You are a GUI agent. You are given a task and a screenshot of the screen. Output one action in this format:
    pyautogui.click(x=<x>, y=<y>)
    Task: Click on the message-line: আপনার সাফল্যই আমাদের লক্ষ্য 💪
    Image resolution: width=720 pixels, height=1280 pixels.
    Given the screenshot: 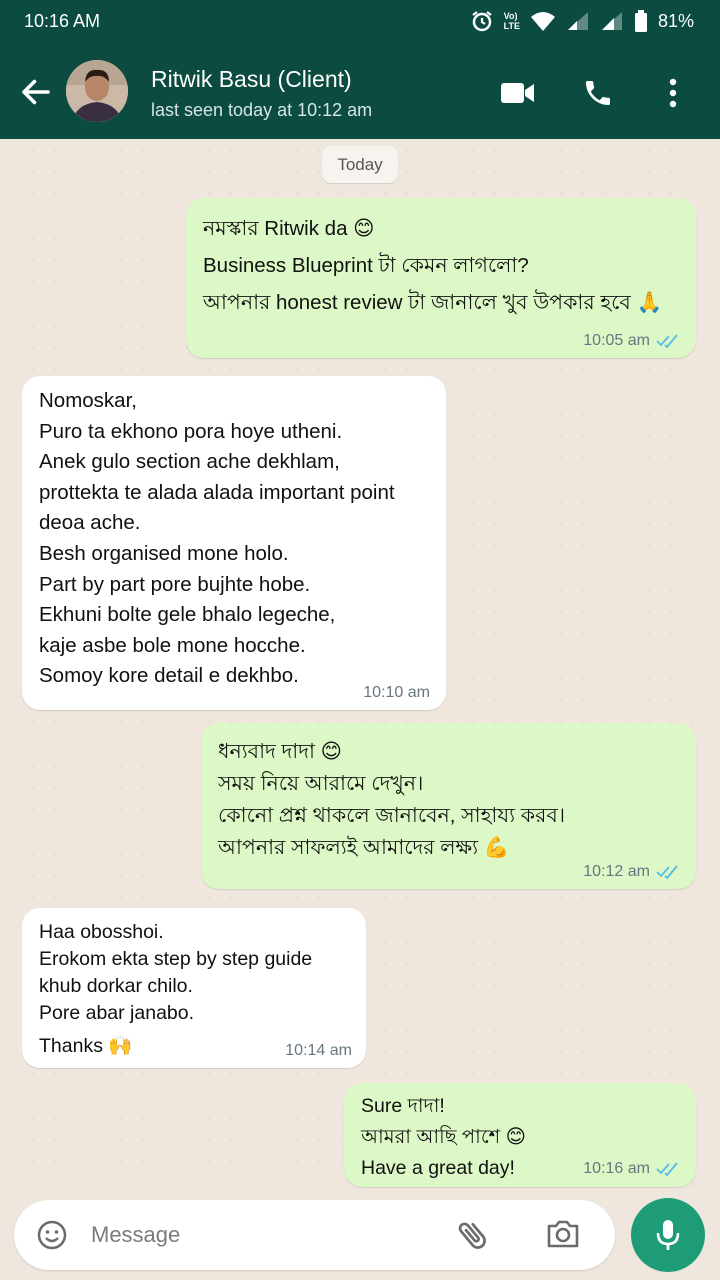 What is the action you would take?
    pyautogui.click(x=364, y=847)
    